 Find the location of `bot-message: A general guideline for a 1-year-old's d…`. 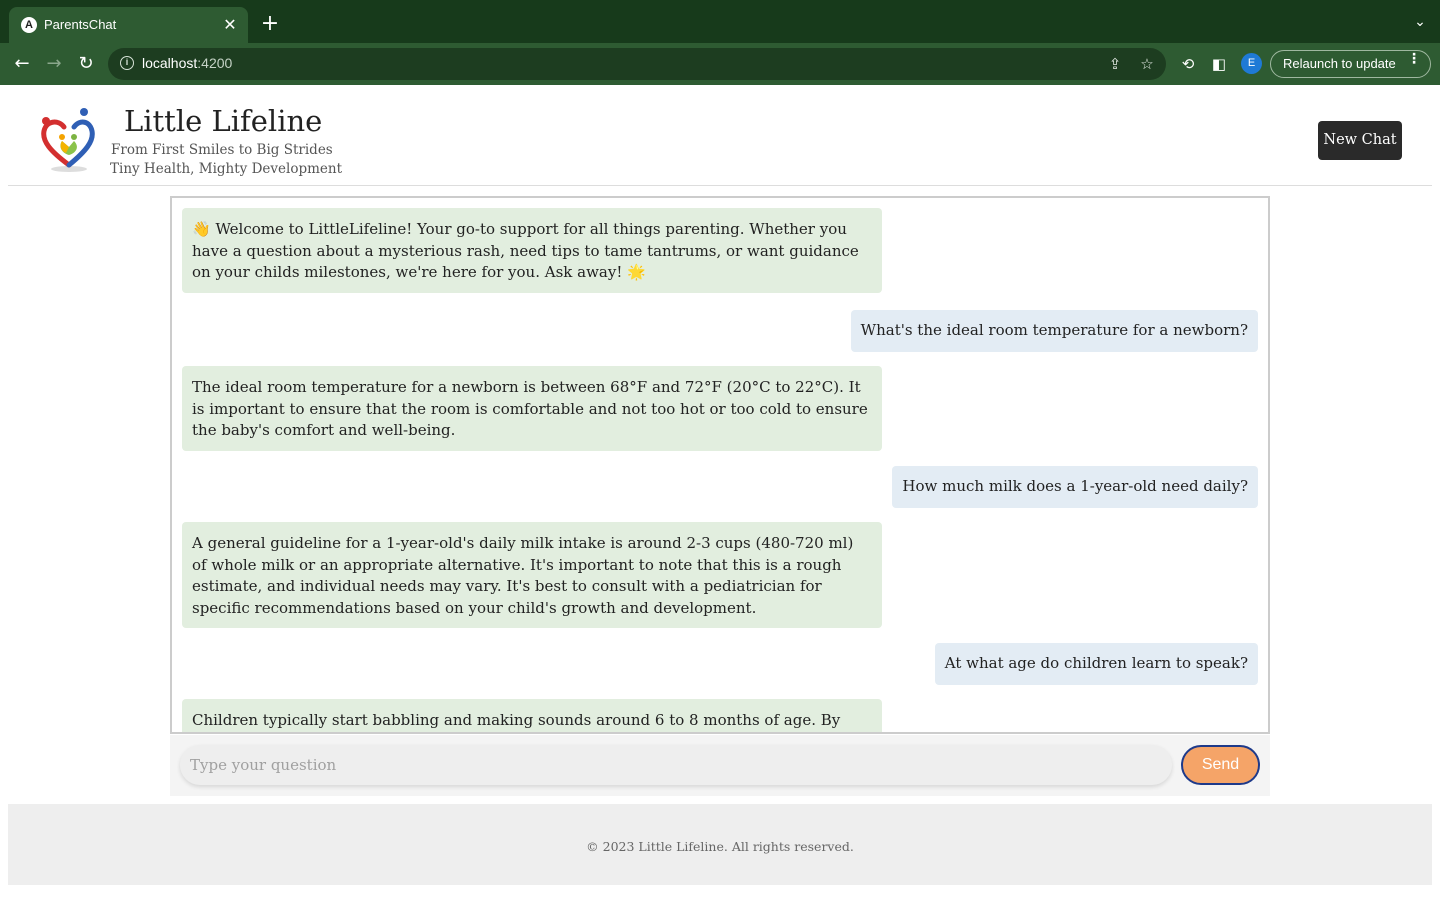

bot-message: A general guideline for a 1-year-old's d… is located at coordinates (532, 575).